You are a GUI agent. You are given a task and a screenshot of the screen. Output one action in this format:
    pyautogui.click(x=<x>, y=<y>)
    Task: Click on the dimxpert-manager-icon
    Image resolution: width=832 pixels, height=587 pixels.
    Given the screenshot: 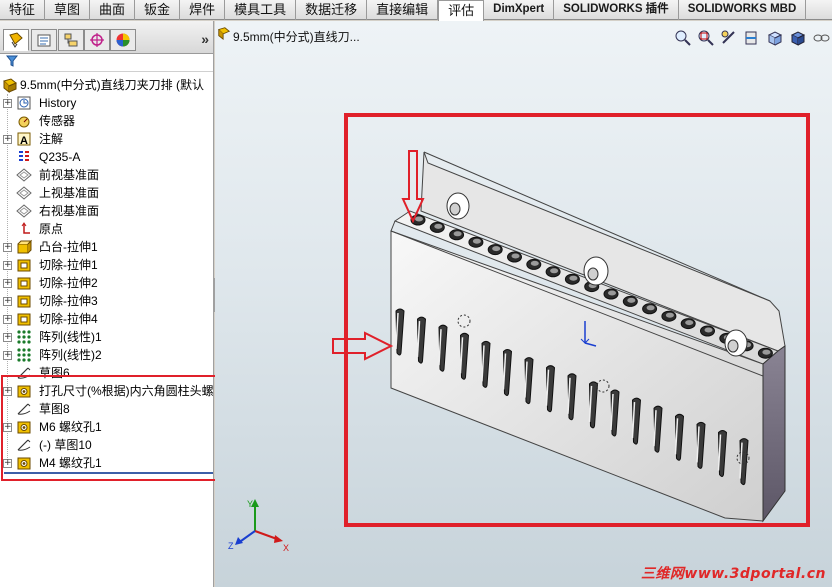 What is the action you would take?
    pyautogui.click(x=97, y=40)
    